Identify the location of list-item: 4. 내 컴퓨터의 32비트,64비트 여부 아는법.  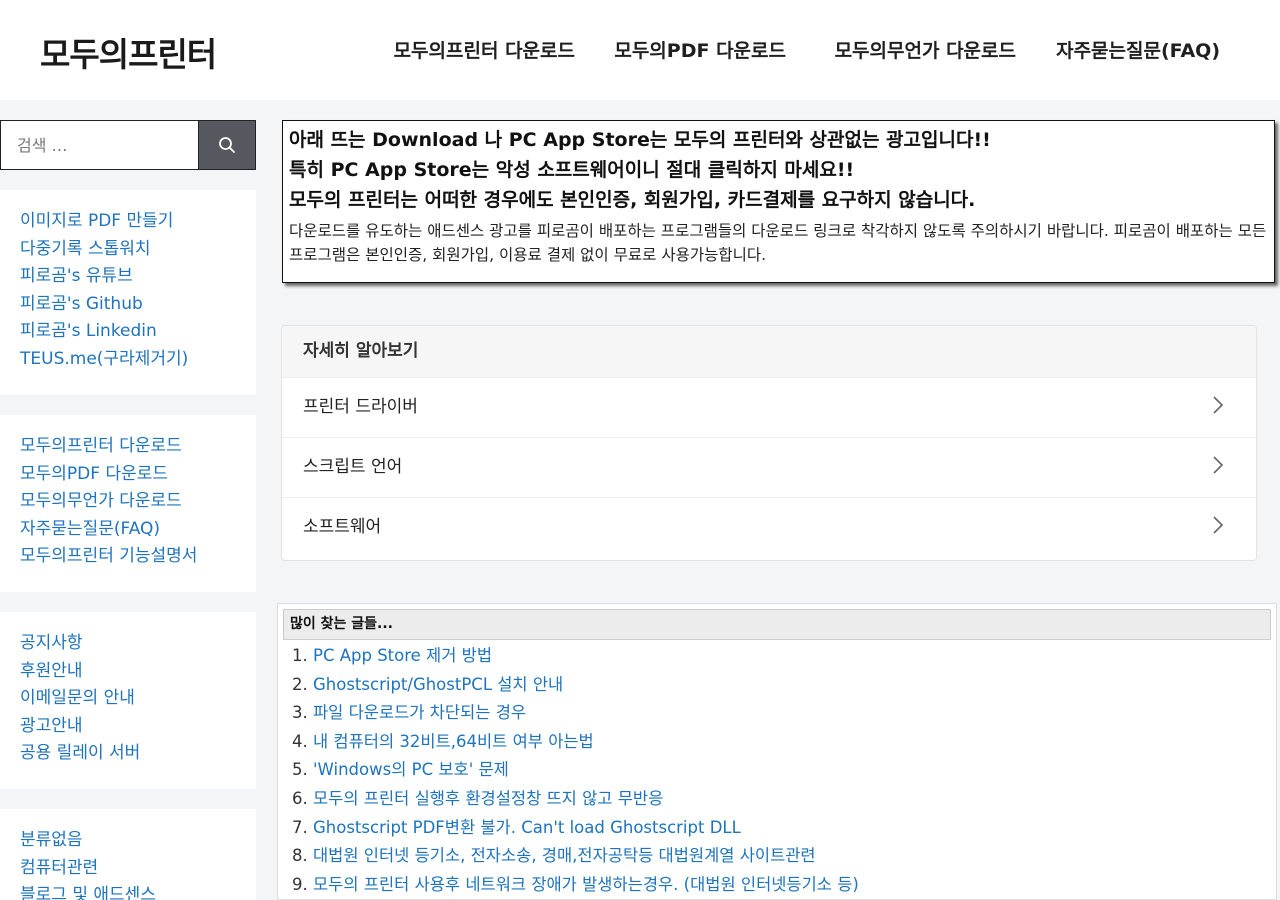
(575, 742).